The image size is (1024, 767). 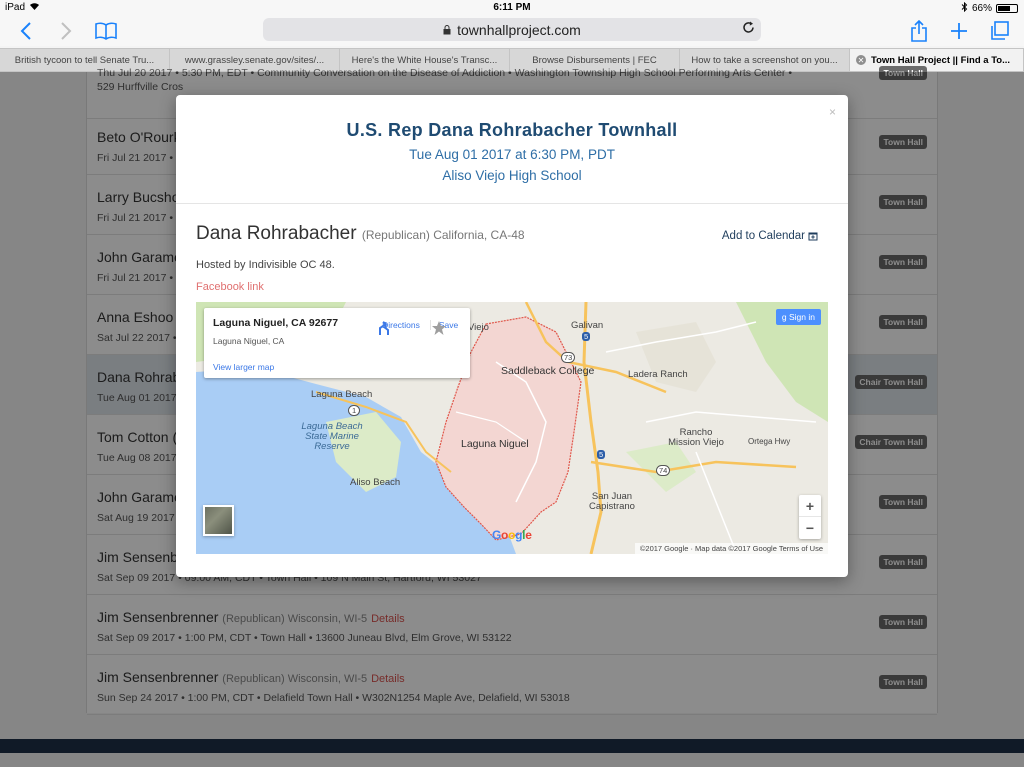 I want to click on calendar-icon, so click(x=813, y=236).